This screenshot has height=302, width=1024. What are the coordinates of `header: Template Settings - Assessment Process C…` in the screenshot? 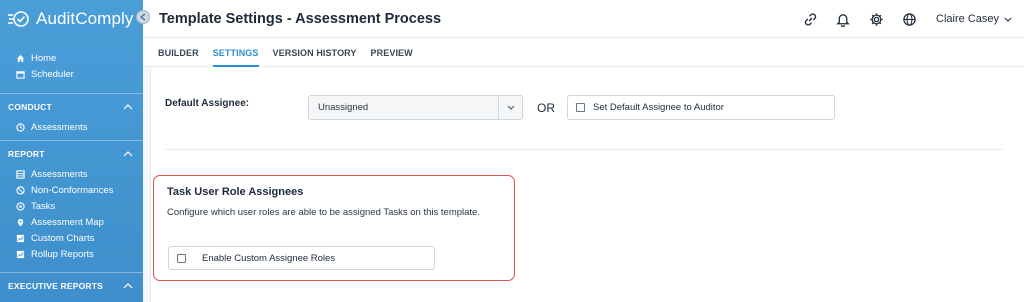 It's located at (583, 19).